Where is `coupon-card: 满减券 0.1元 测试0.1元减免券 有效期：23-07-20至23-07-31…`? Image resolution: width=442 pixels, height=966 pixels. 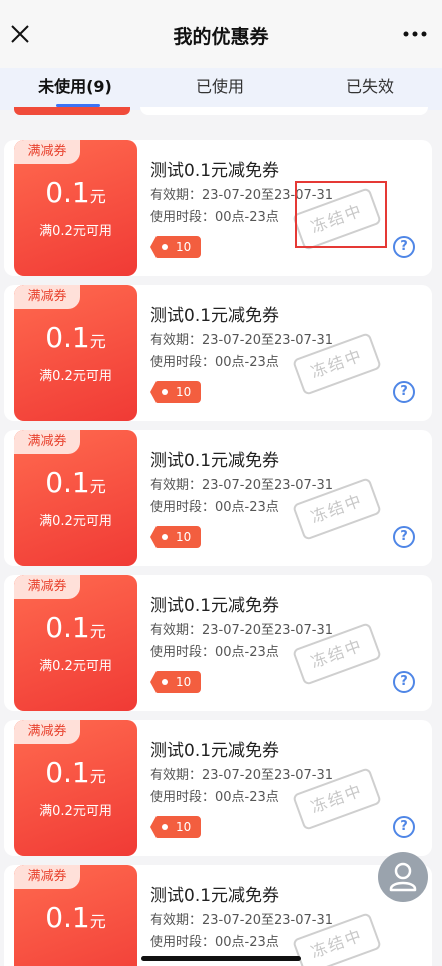 coupon-card: 满减券 0.1元 测试0.1元减免券 有效期：23-07-20至23-07-31… is located at coordinates (218, 915).